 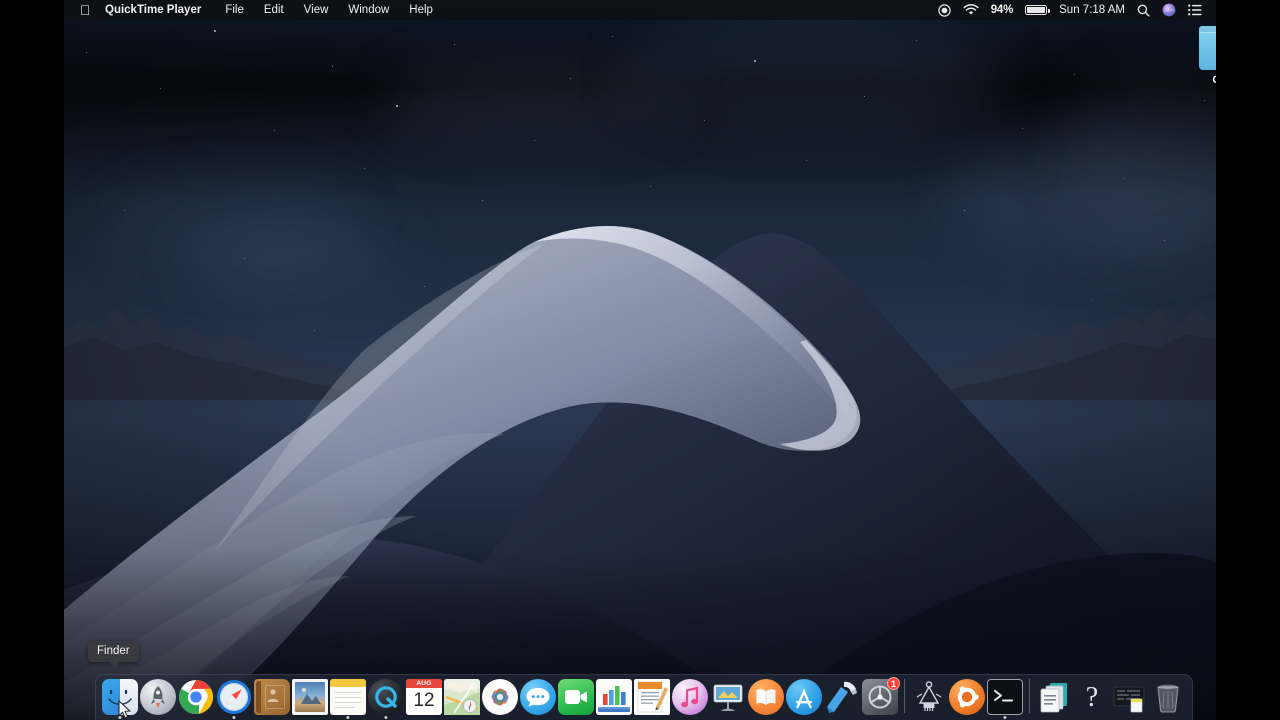 I want to click on dock-item-calendar: AUG 12, so click(x=424, y=698).